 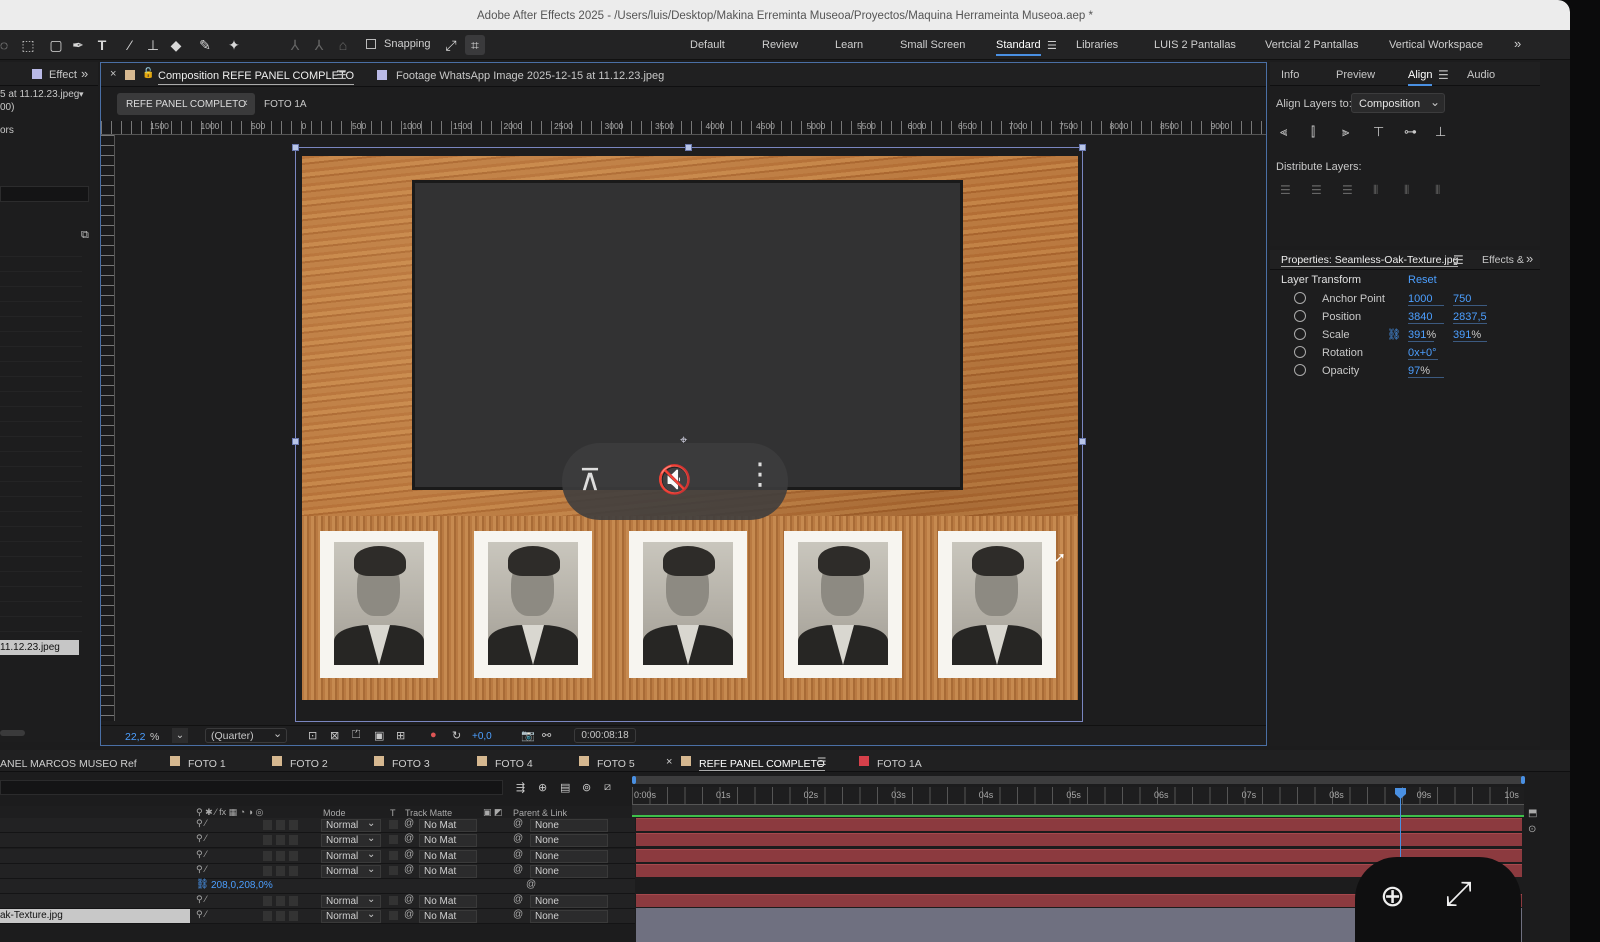 I want to click on snap-options-icon: ⤢, so click(x=451, y=45).